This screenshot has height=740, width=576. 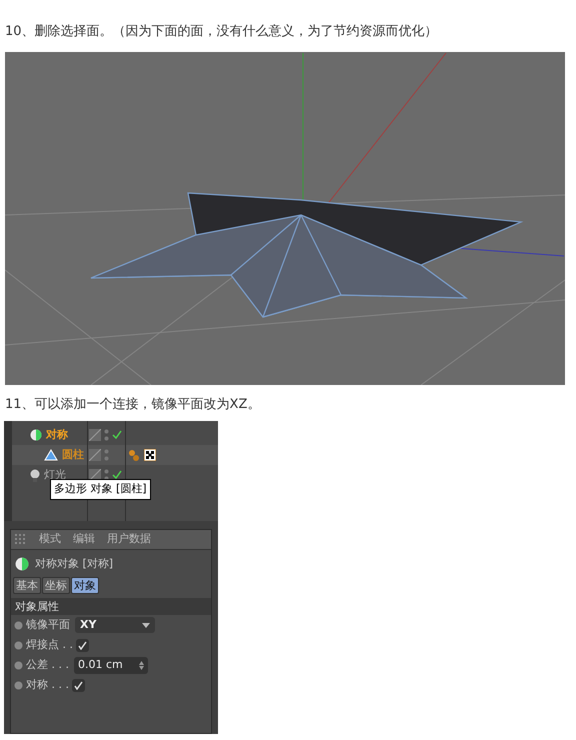 What do you see at coordinates (49, 644) in the screenshot?
I see `field-label: 焊接点 . .` at bounding box center [49, 644].